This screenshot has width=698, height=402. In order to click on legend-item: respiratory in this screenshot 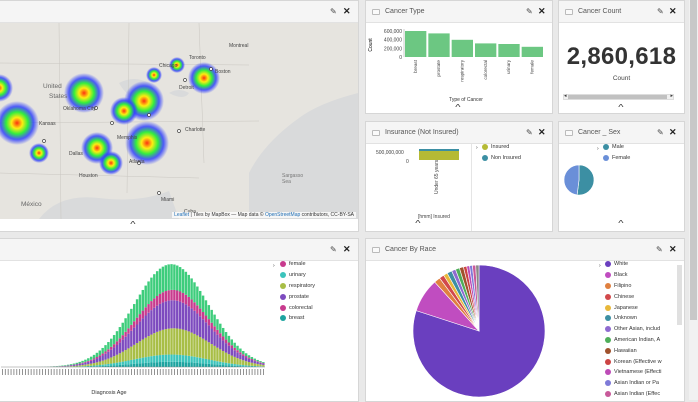, I will do `click(297, 286)`.